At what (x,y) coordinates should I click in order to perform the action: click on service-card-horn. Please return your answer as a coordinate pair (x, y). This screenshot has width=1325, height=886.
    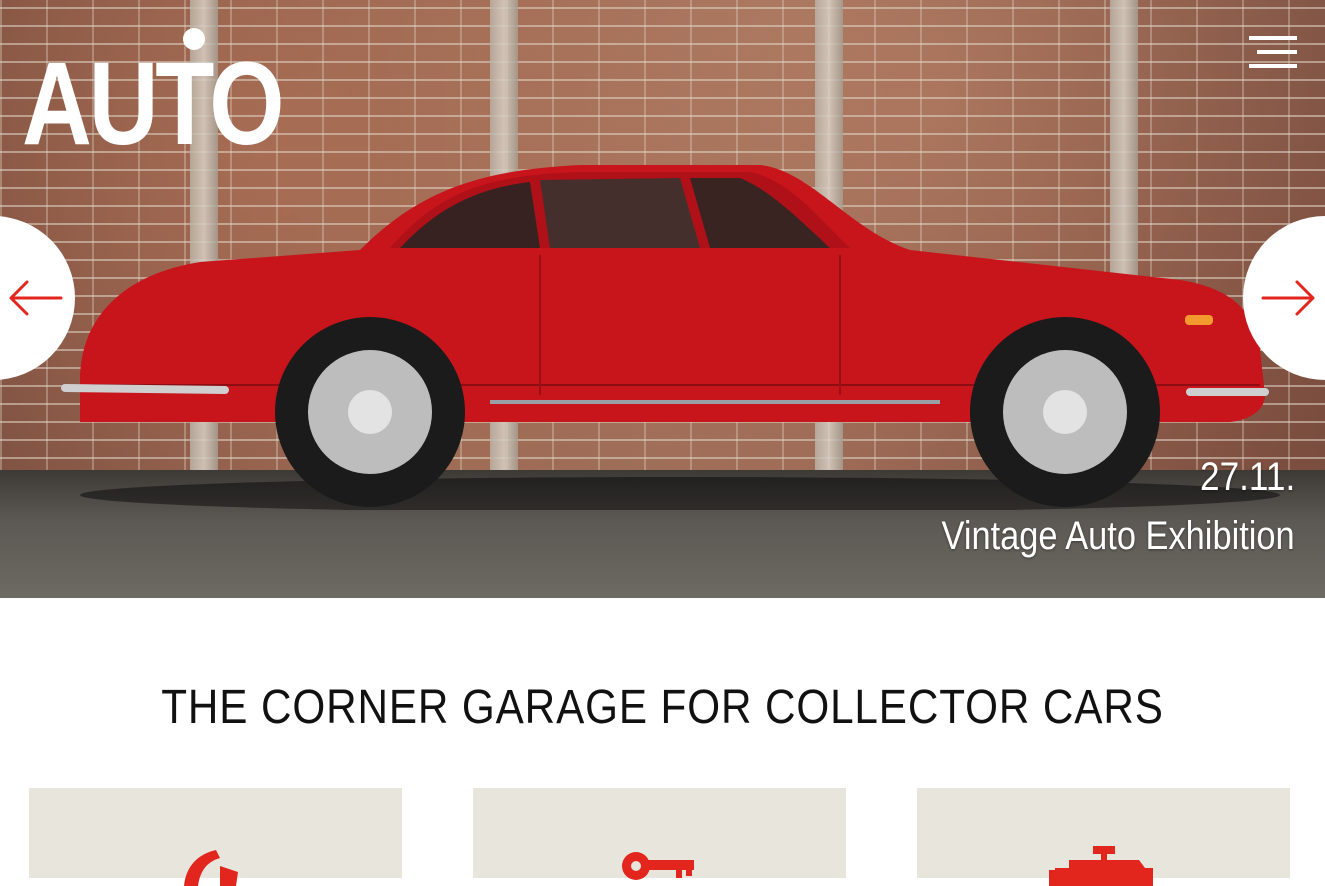
    Looking at the image, I should click on (215, 837).